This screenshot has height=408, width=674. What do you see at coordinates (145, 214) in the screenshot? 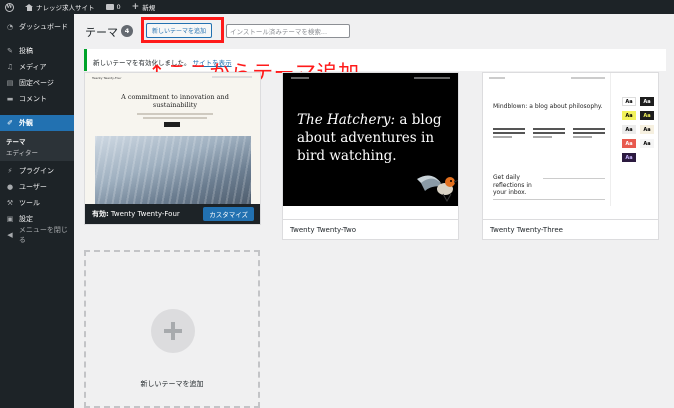
I see `theme-name: Twenty Twenty-Four` at bounding box center [145, 214].